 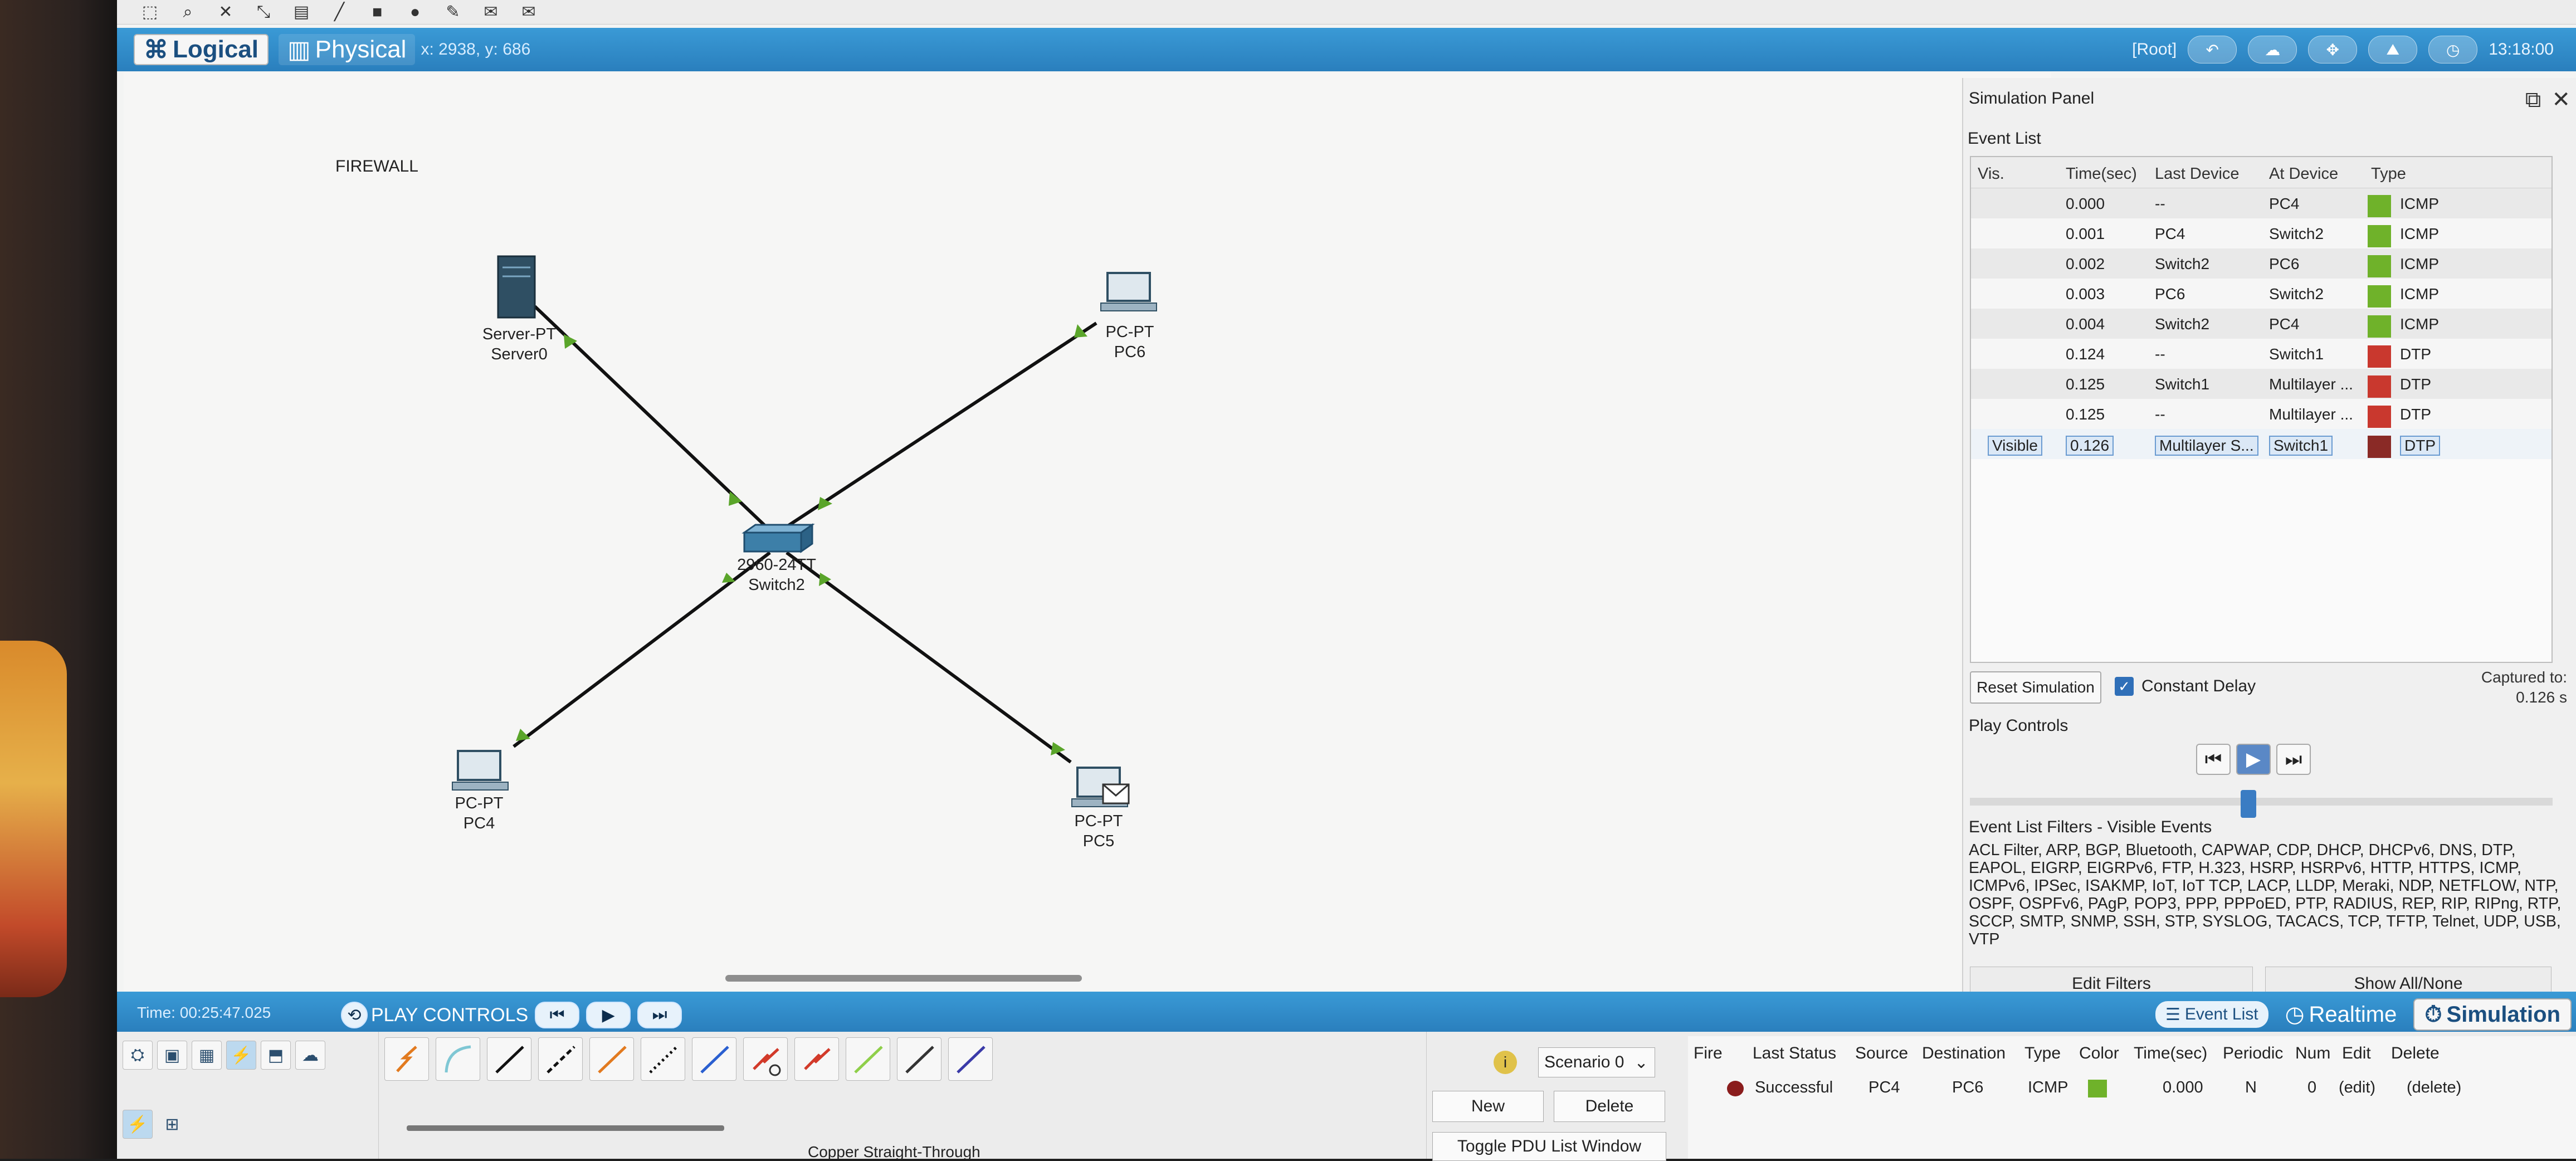 What do you see at coordinates (2261, 354) in the screenshot?
I see `event-row: 0.124 -- Switch1 DTP` at bounding box center [2261, 354].